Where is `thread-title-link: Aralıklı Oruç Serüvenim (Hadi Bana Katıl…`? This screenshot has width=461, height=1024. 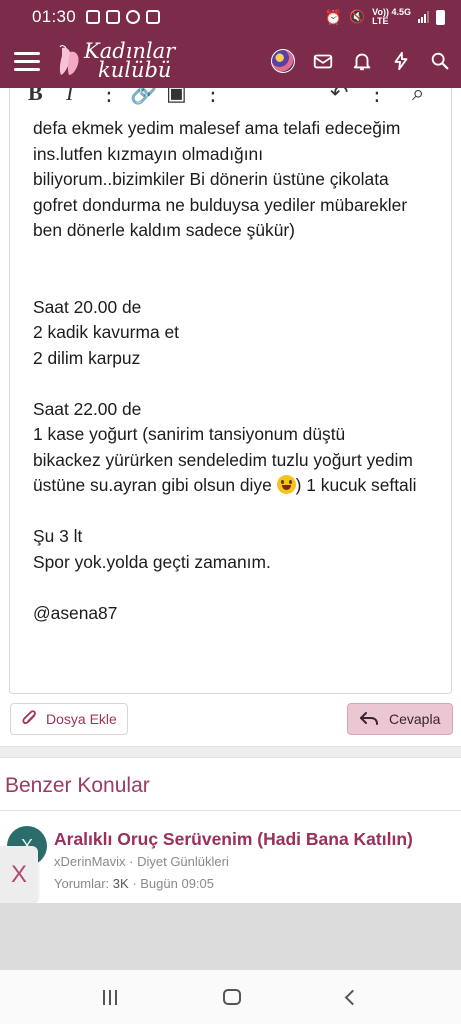 thread-title-link: Aralıklı Oruç Serüvenim (Hadi Bana Katıl… is located at coordinates (233, 839).